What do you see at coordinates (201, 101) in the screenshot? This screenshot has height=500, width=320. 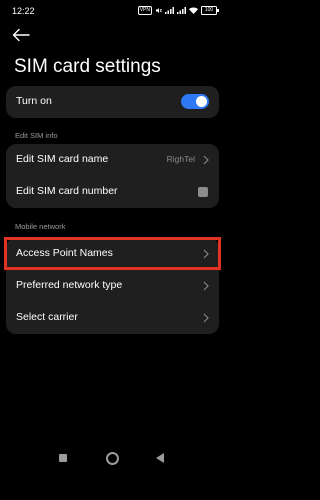 I see `toggle-knob` at bounding box center [201, 101].